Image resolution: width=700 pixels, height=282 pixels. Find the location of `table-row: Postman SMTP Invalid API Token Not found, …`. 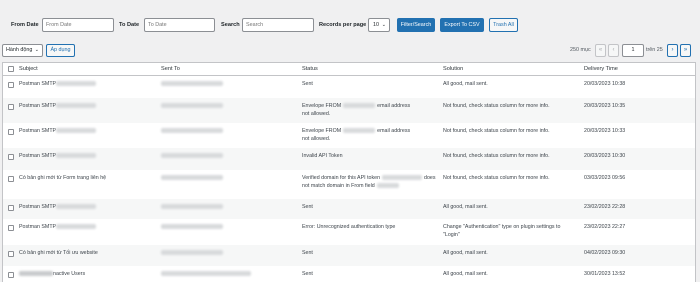

table-row: Postman SMTP Invalid API Token Not found, … is located at coordinates (349, 159).